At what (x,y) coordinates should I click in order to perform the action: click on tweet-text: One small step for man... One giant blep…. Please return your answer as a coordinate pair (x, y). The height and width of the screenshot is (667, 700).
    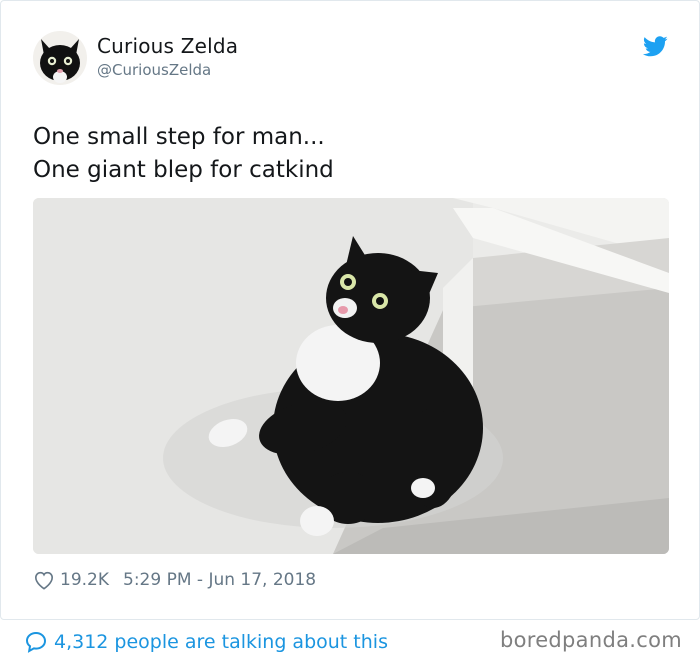
    Looking at the image, I should click on (348, 154).